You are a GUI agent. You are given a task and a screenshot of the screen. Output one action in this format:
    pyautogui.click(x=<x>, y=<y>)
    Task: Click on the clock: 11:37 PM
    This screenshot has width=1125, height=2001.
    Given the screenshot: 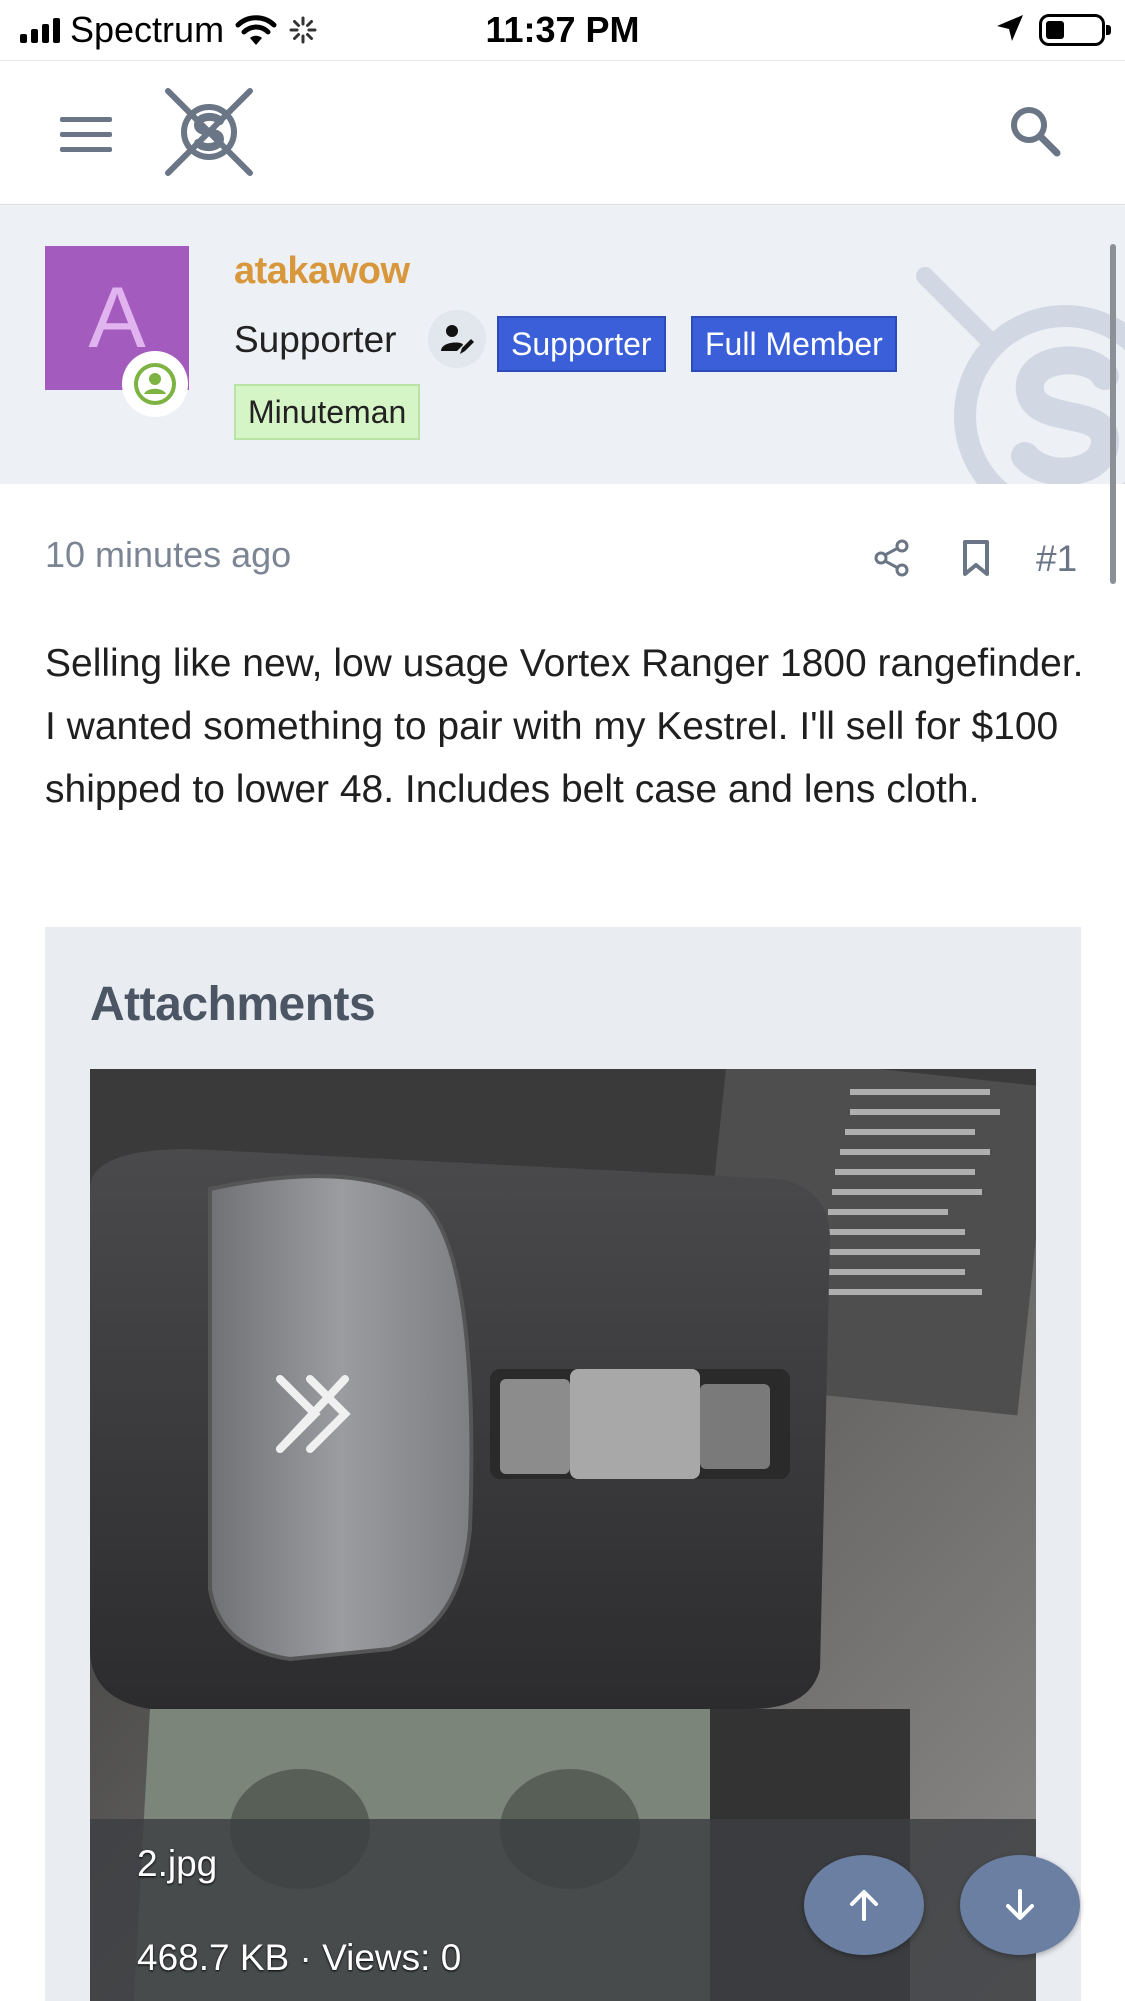 What is the action you would take?
    pyautogui.click(x=562, y=29)
    